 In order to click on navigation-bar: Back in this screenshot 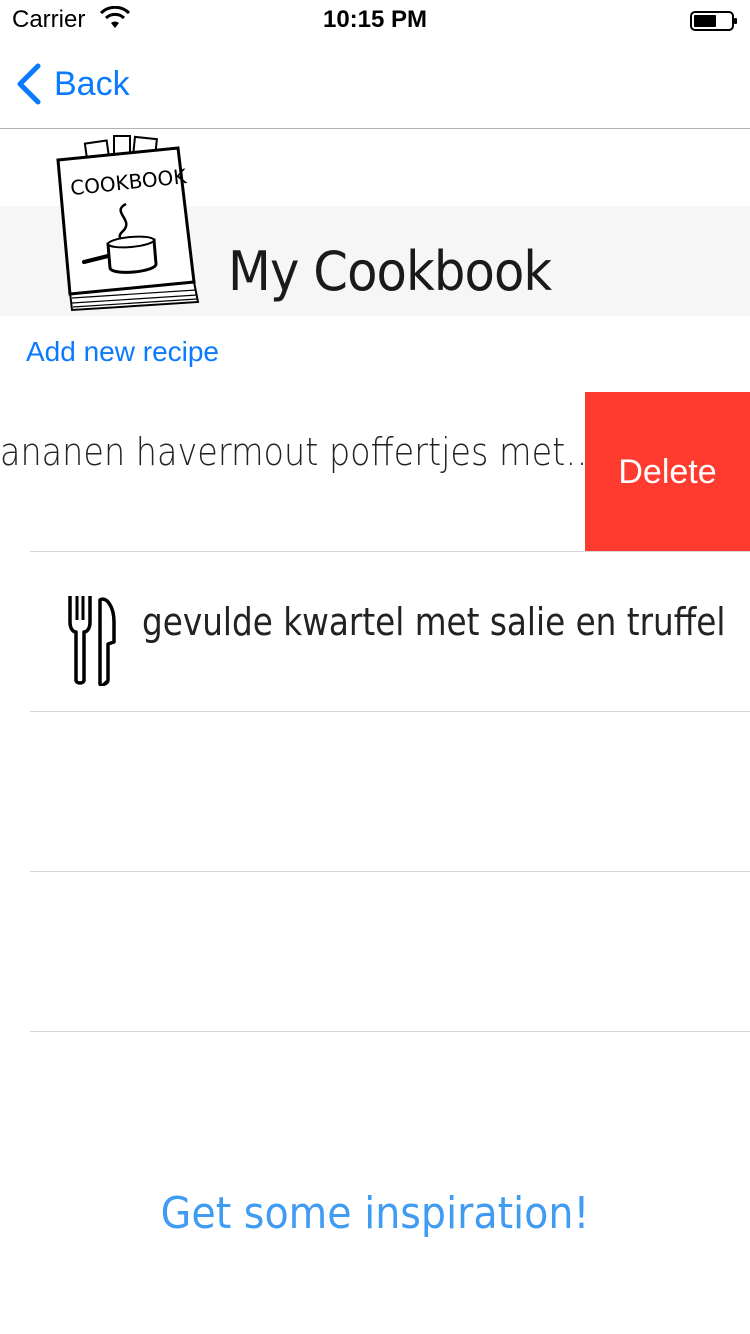, I will do `click(375, 84)`.